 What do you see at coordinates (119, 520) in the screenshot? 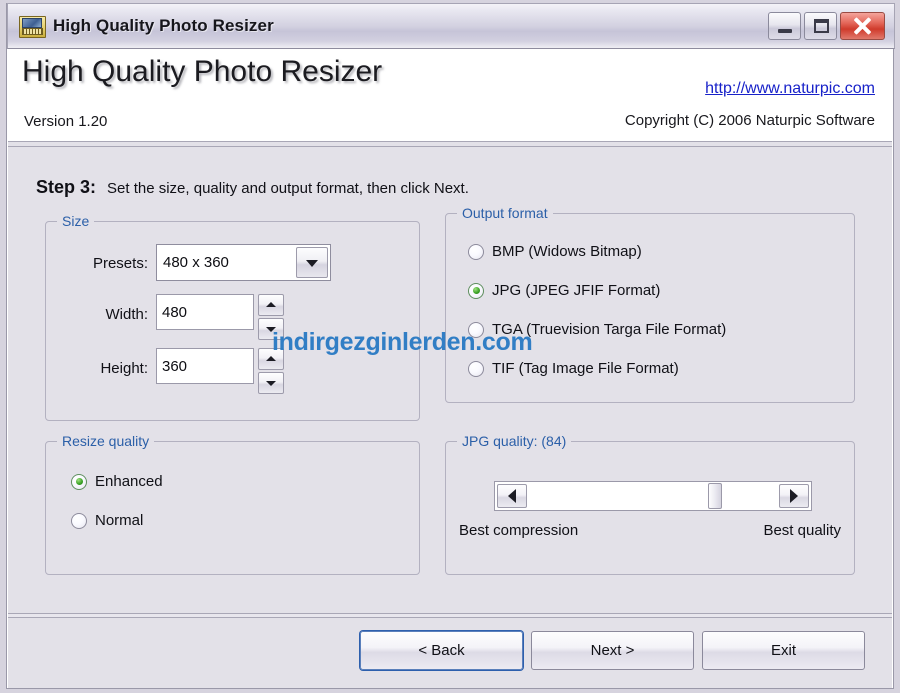
I see `radio-normal-label: Normal` at bounding box center [119, 520].